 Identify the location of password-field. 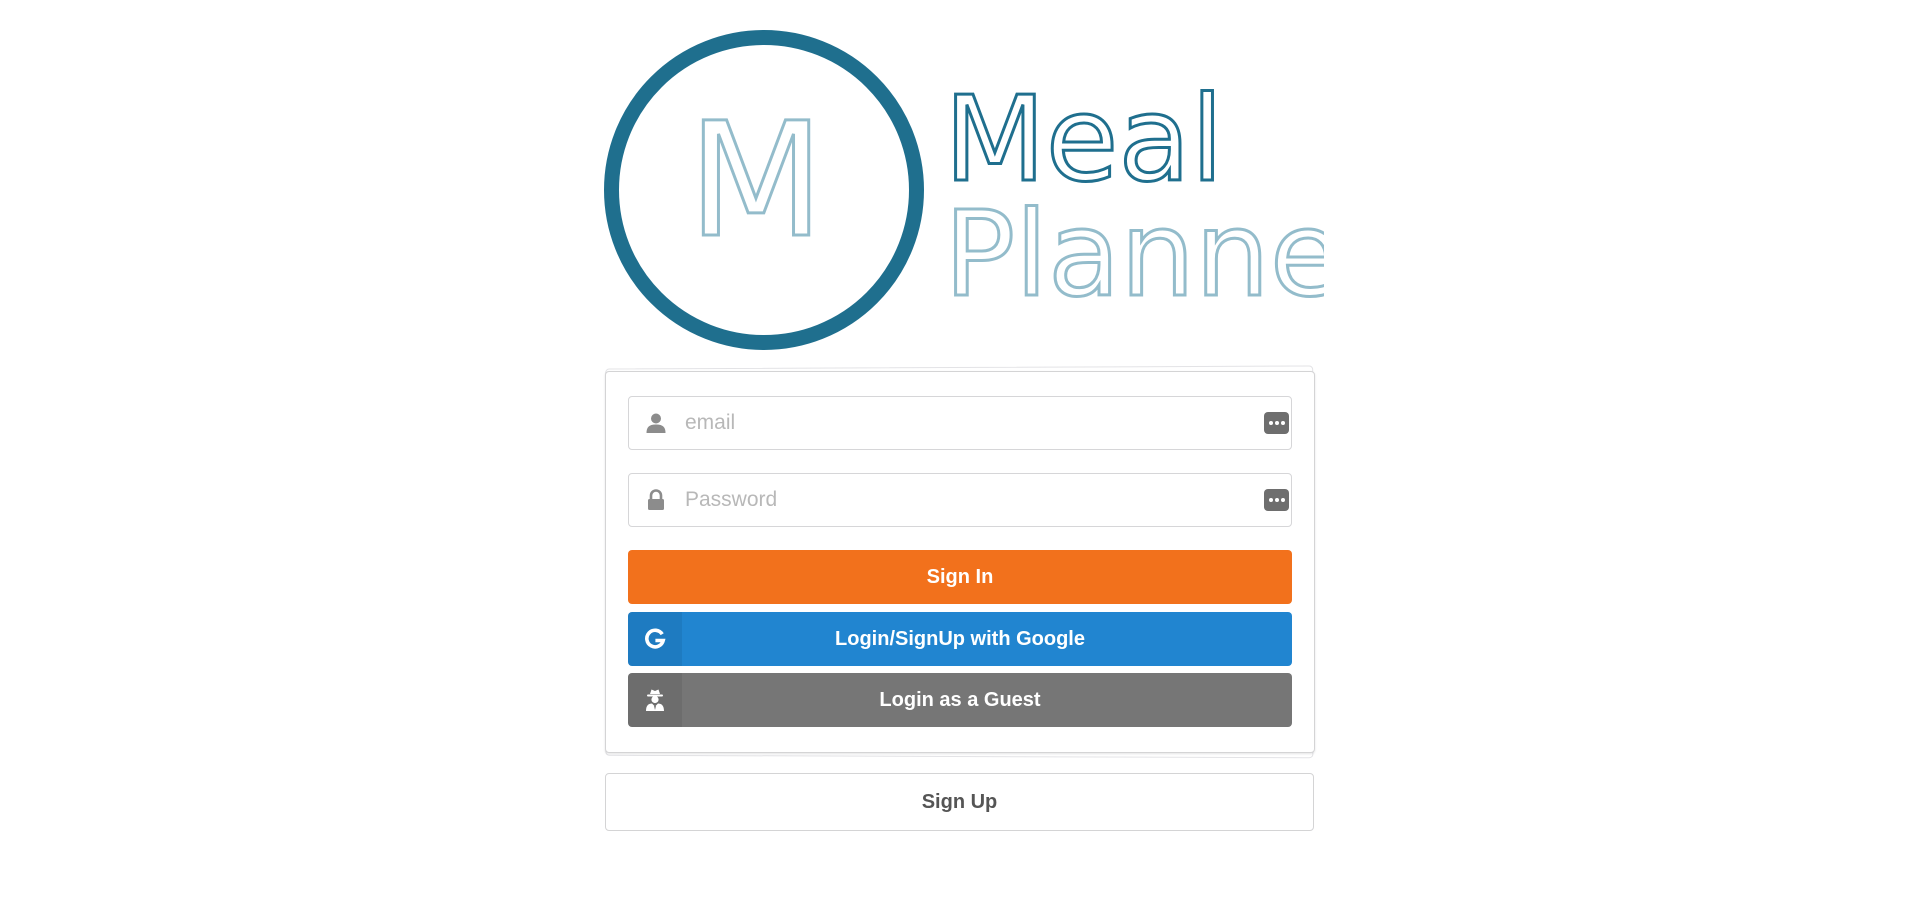
(960, 500).